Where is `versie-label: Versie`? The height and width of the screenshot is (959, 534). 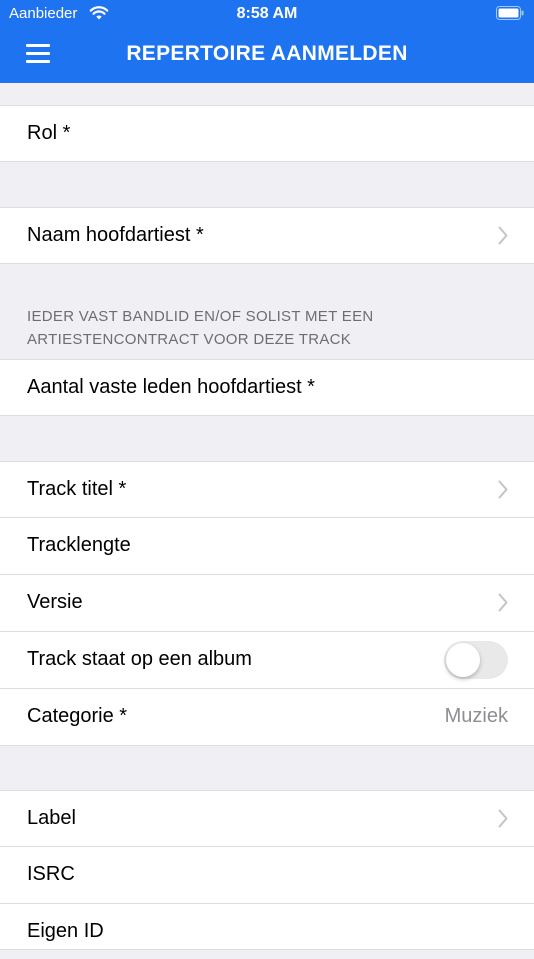 versie-label: Versie is located at coordinates (55, 602).